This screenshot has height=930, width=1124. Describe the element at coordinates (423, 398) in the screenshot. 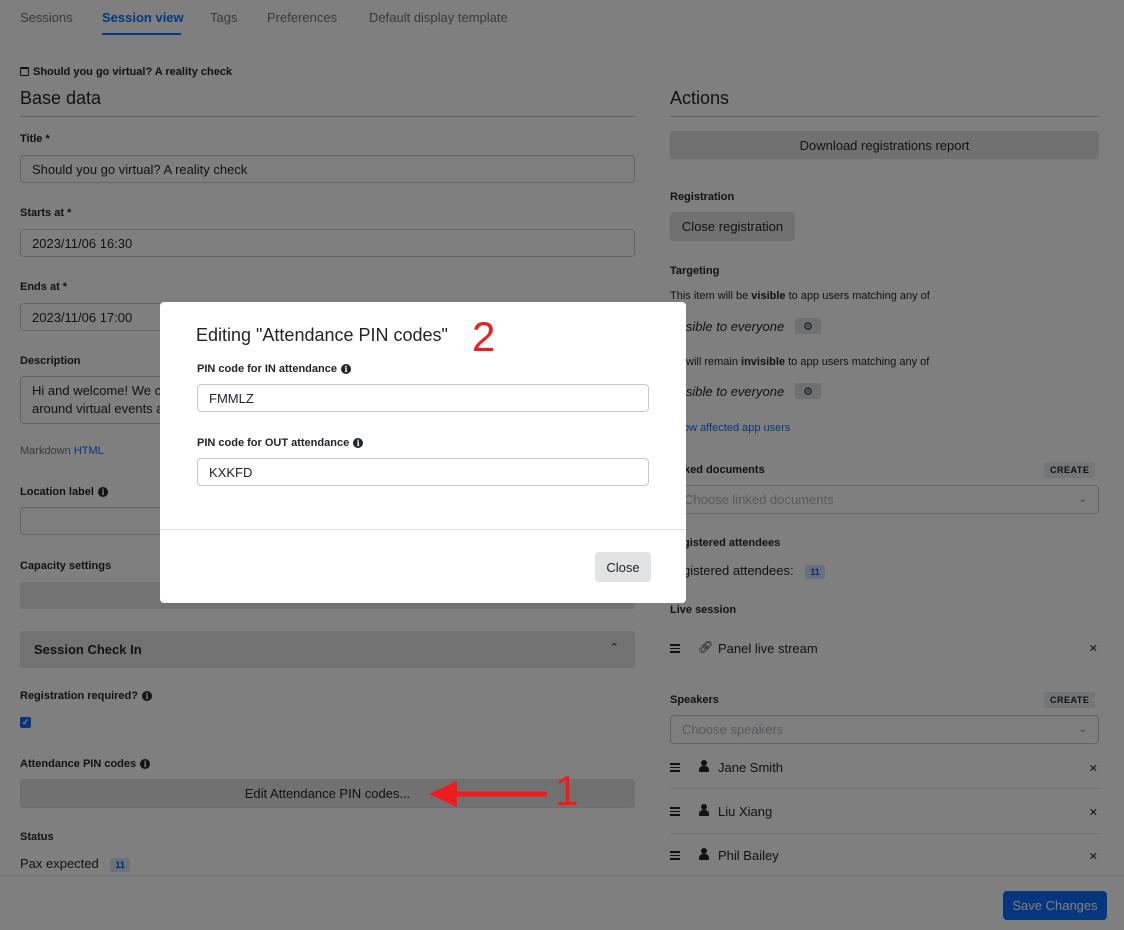

I see `in-pin-input: FMMLZ` at that location.